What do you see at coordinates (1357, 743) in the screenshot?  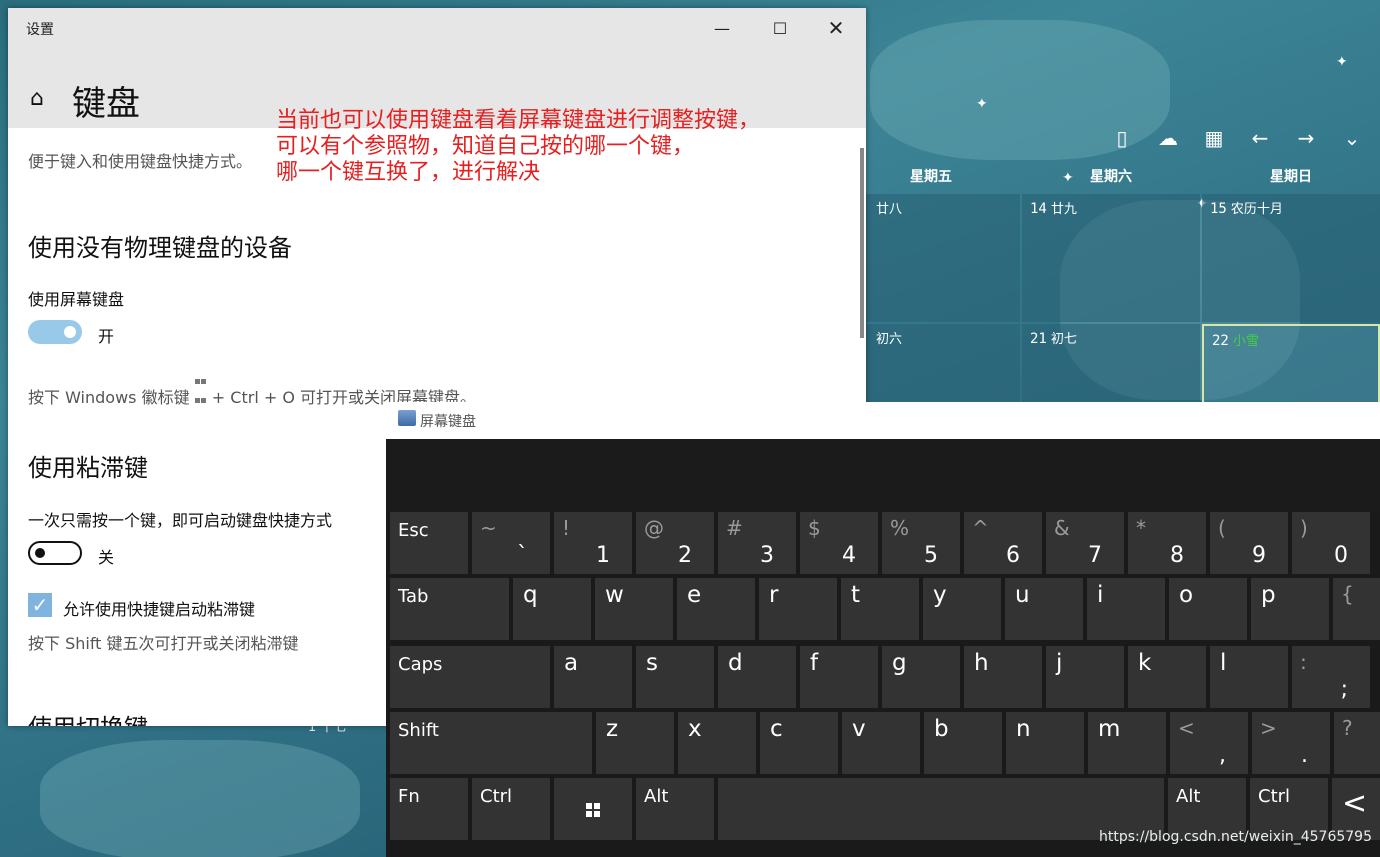 I see `key-symbol: ?/` at bounding box center [1357, 743].